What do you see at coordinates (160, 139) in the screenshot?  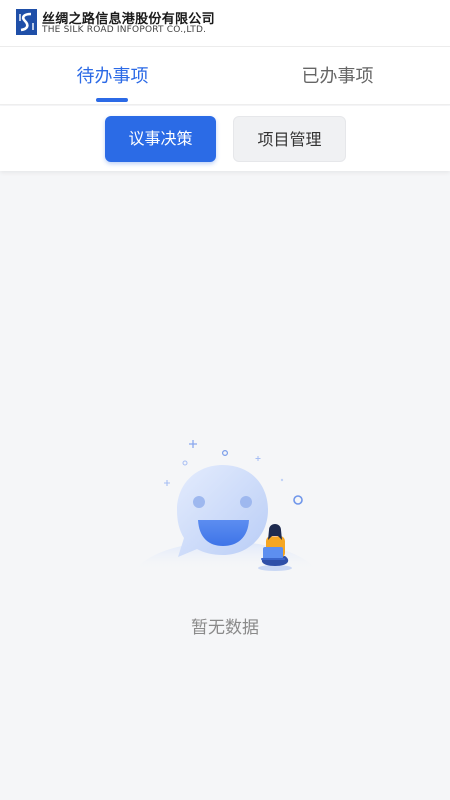 I see `segment-decision-button: 议事决策` at bounding box center [160, 139].